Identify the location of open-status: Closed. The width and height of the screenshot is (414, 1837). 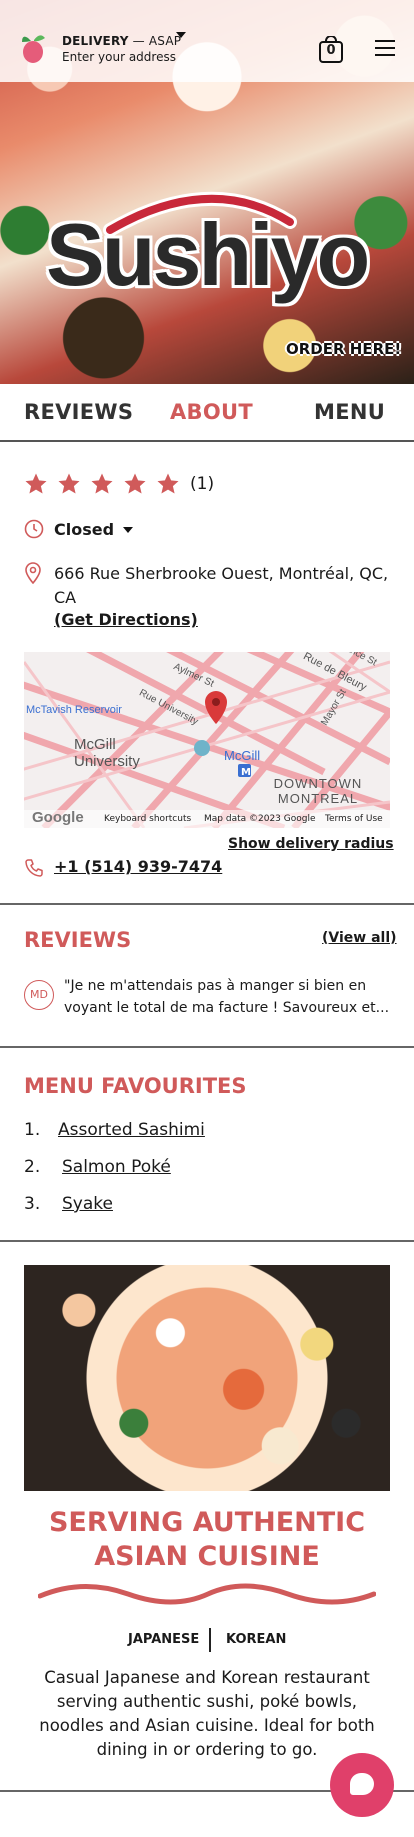
(84, 529).